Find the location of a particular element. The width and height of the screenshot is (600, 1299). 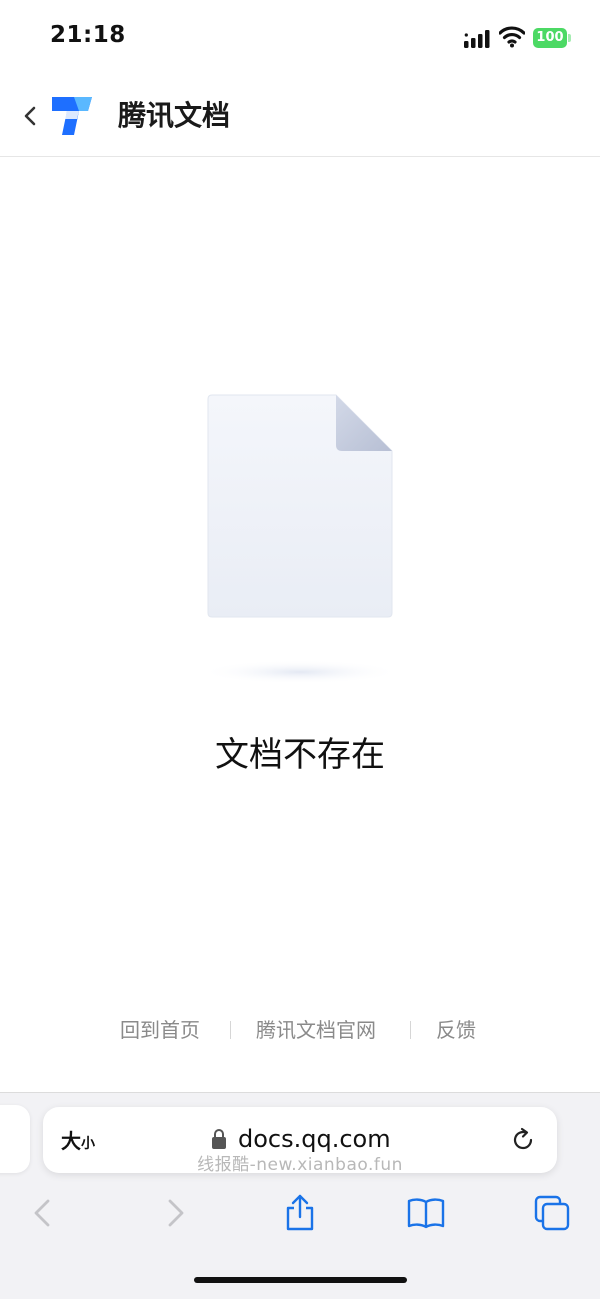

back-icon is located at coordinates (44, 1213).